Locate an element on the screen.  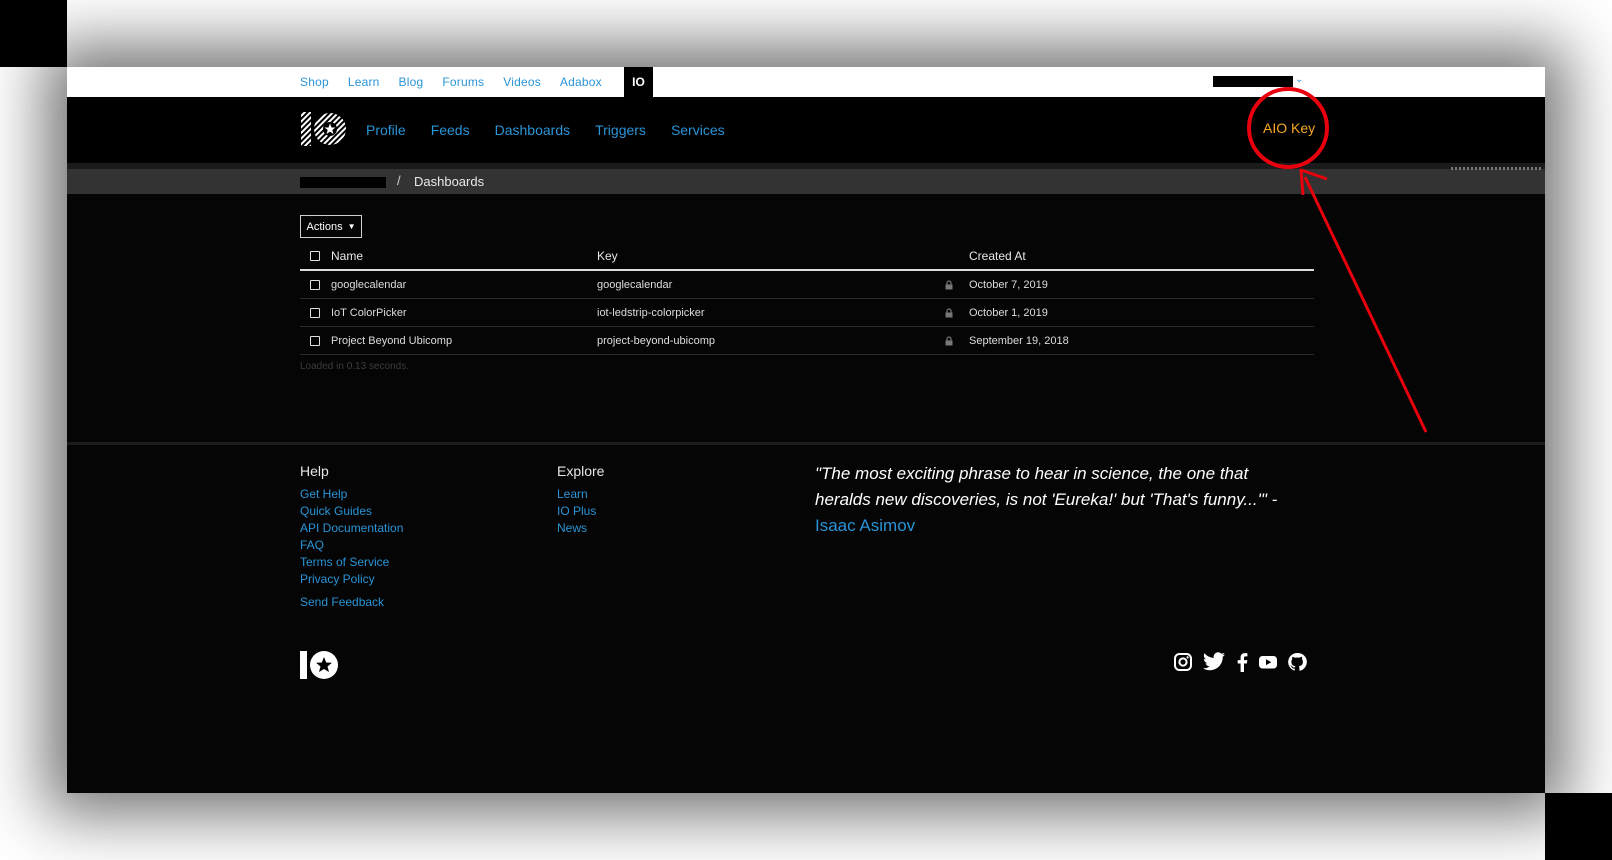
footer-link-news: News is located at coordinates (576, 528).